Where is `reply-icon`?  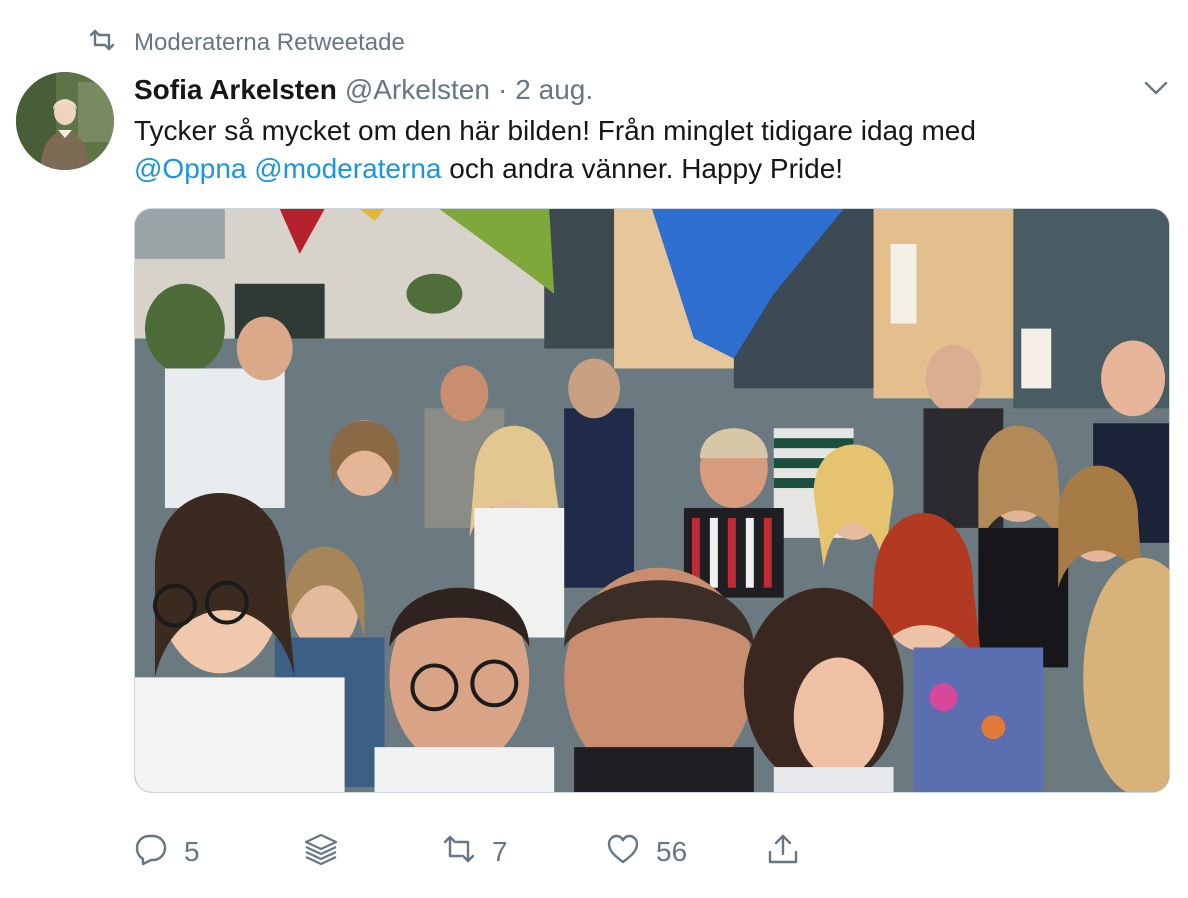 reply-icon is located at coordinates (151, 852).